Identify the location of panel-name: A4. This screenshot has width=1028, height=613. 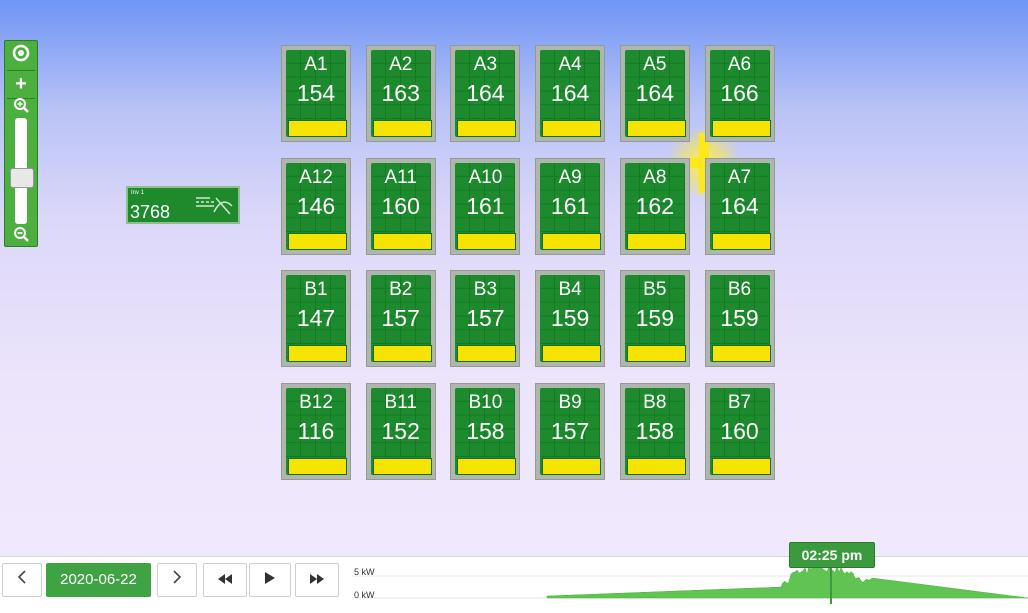
(570, 64).